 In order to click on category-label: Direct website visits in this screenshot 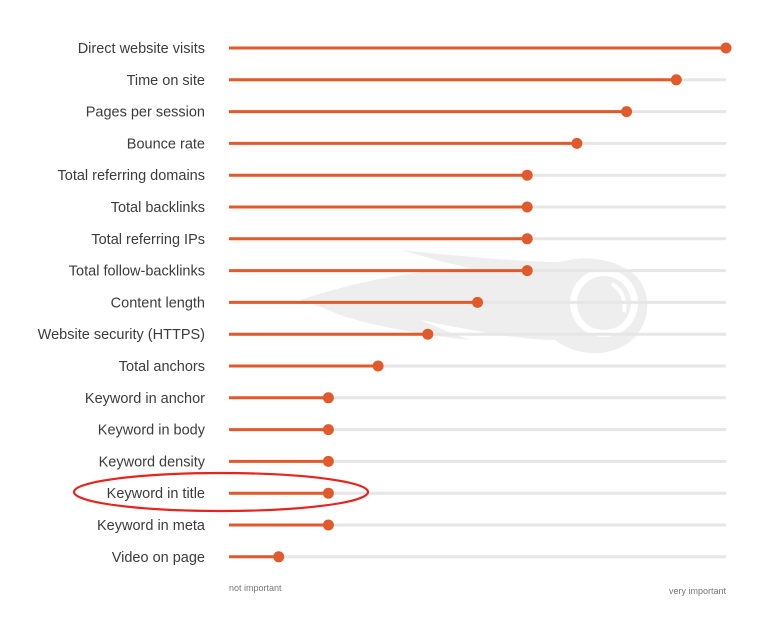, I will do `click(141, 49)`.